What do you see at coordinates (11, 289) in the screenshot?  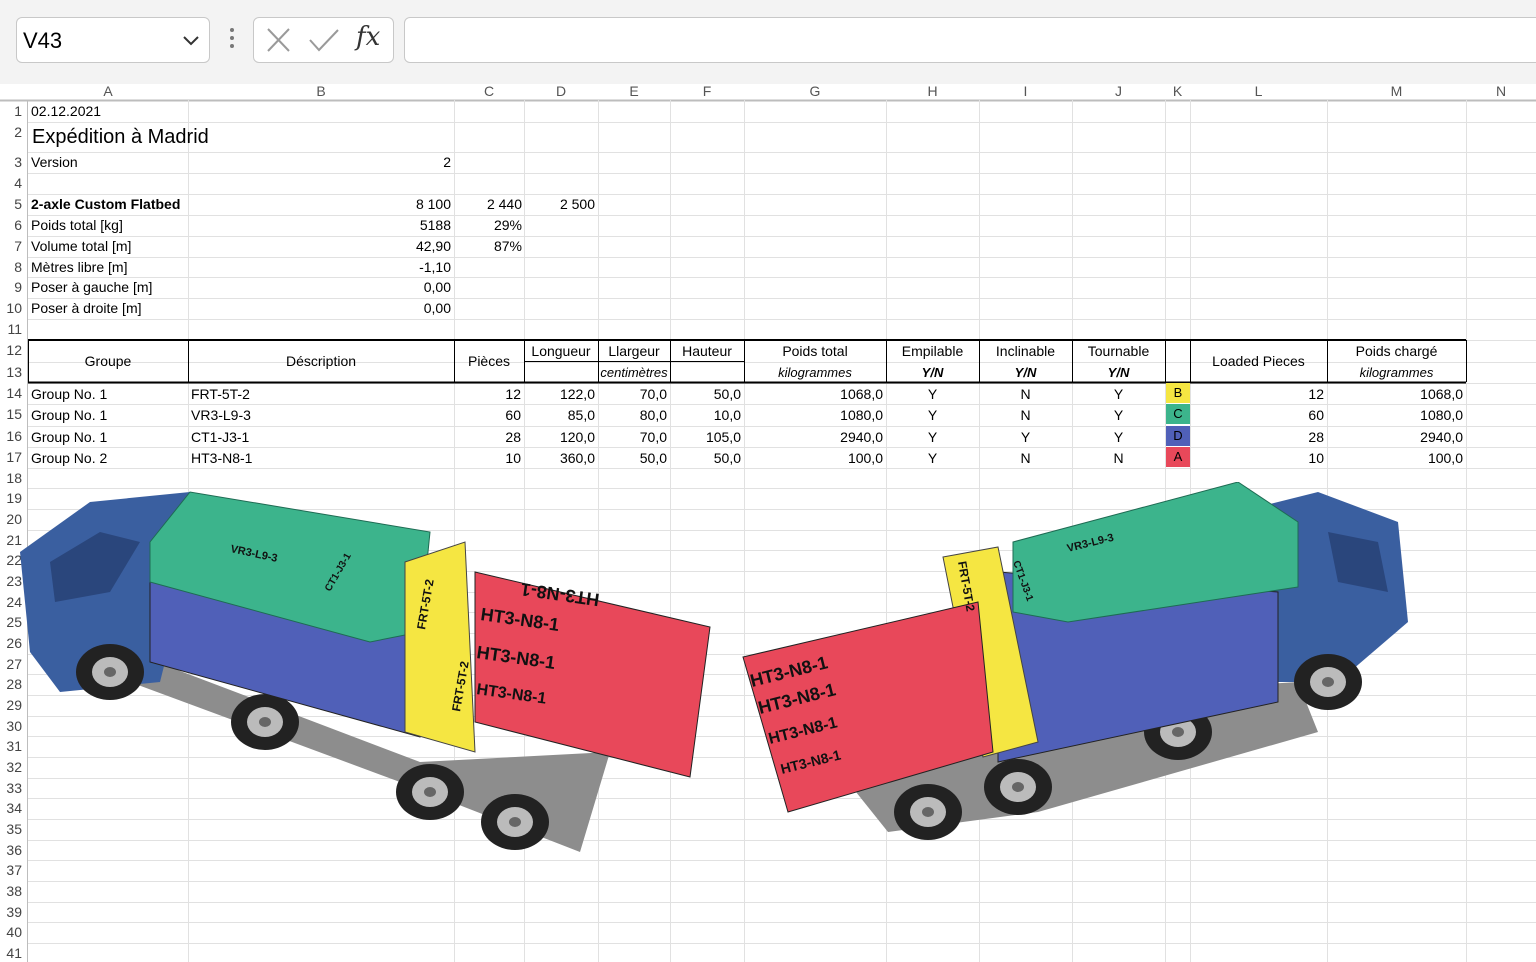 I see `row-header-9: 9` at bounding box center [11, 289].